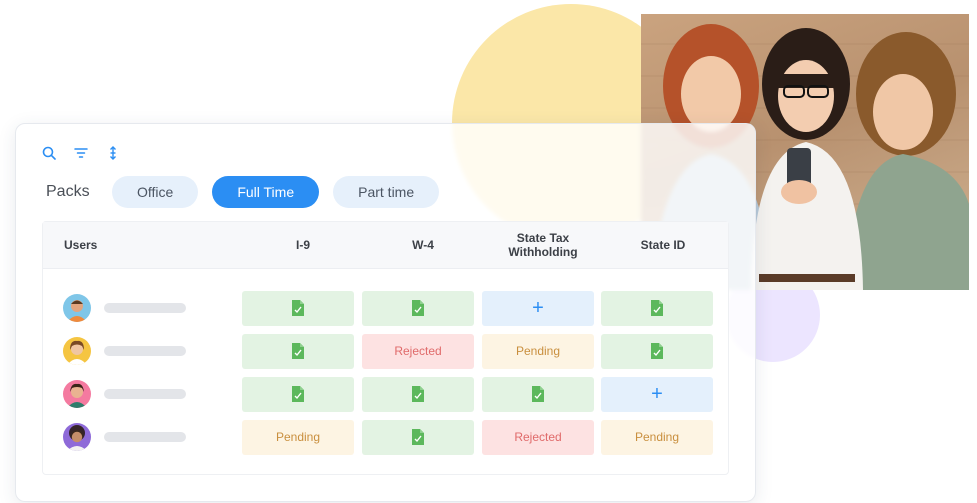 The height and width of the screenshot is (503, 977). I want to click on tab-office: Office, so click(155, 192).